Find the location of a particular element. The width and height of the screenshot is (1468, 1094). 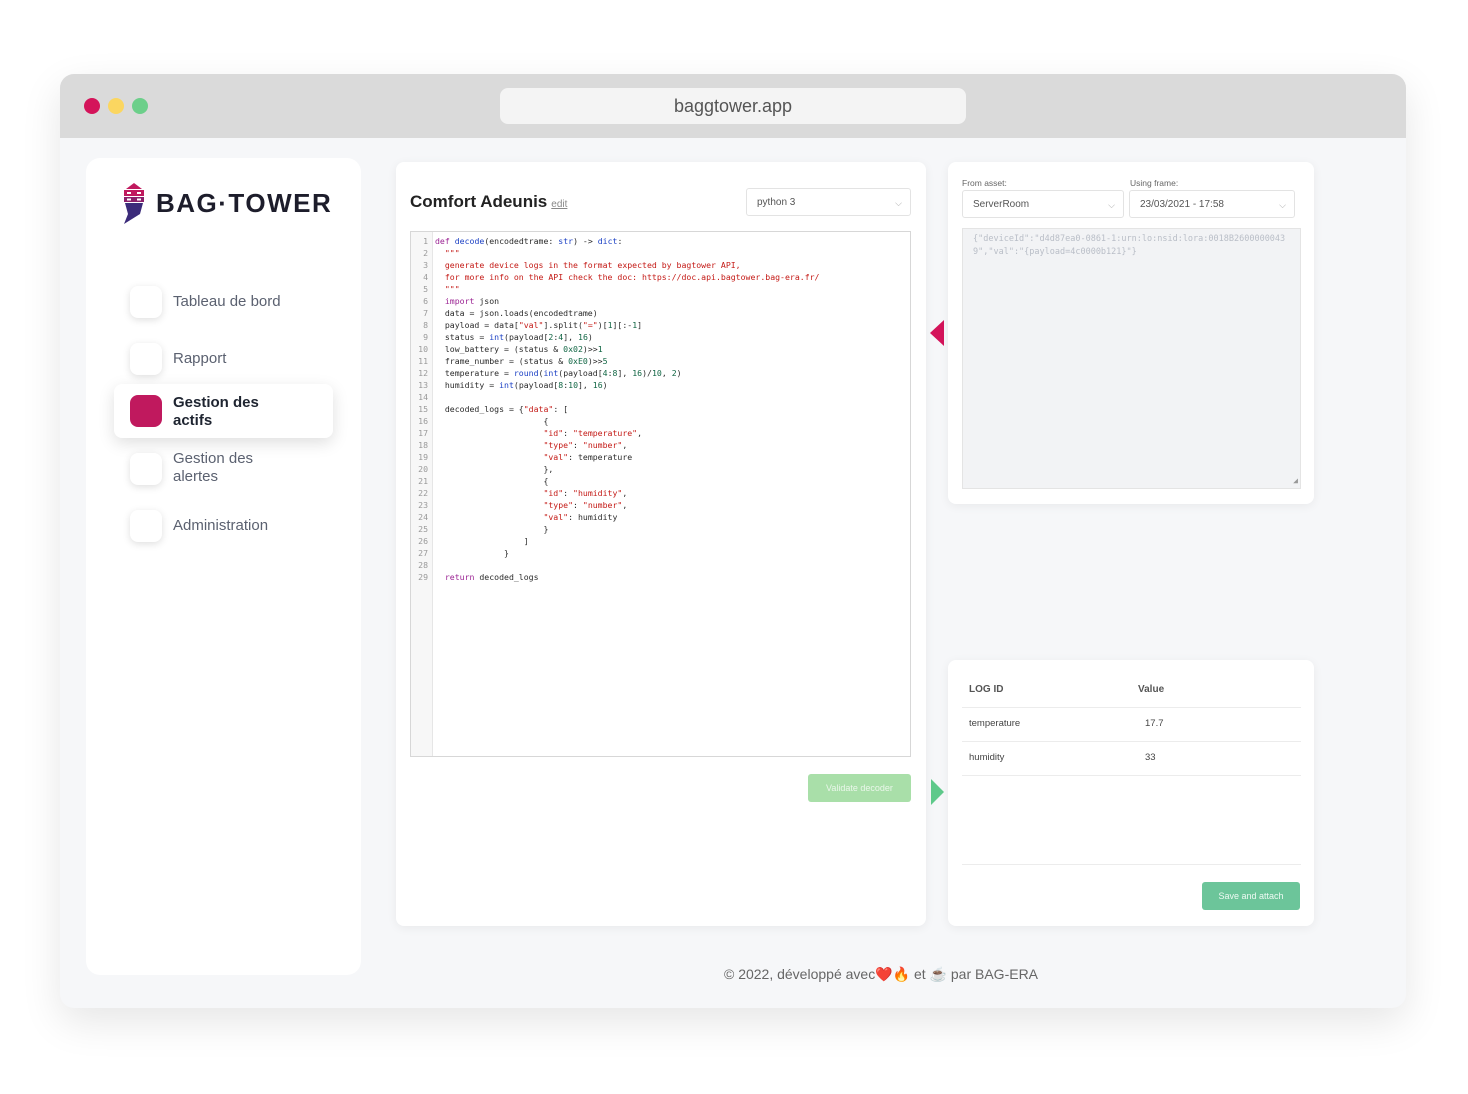

tower-logo-icon is located at coordinates (134, 203).